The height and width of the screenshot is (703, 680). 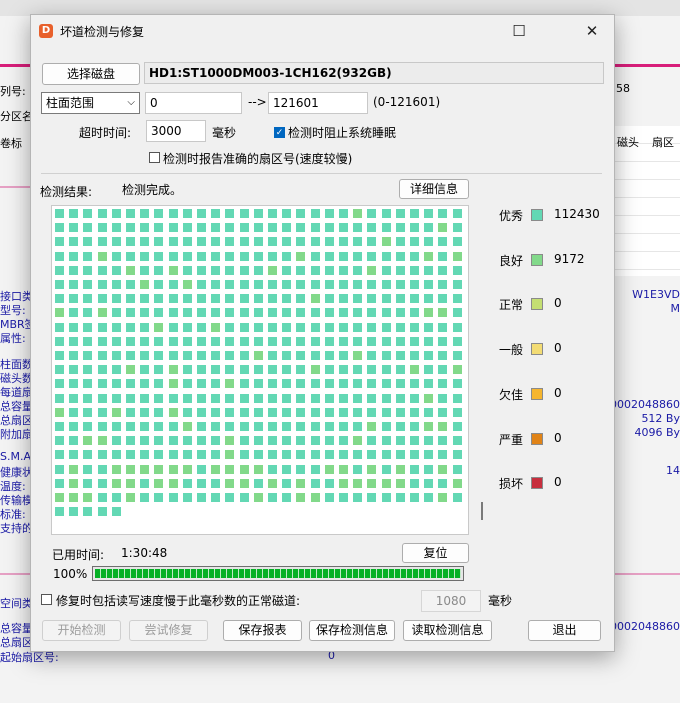 I want to click on read-info-button: 读取检测信息, so click(x=447, y=630).